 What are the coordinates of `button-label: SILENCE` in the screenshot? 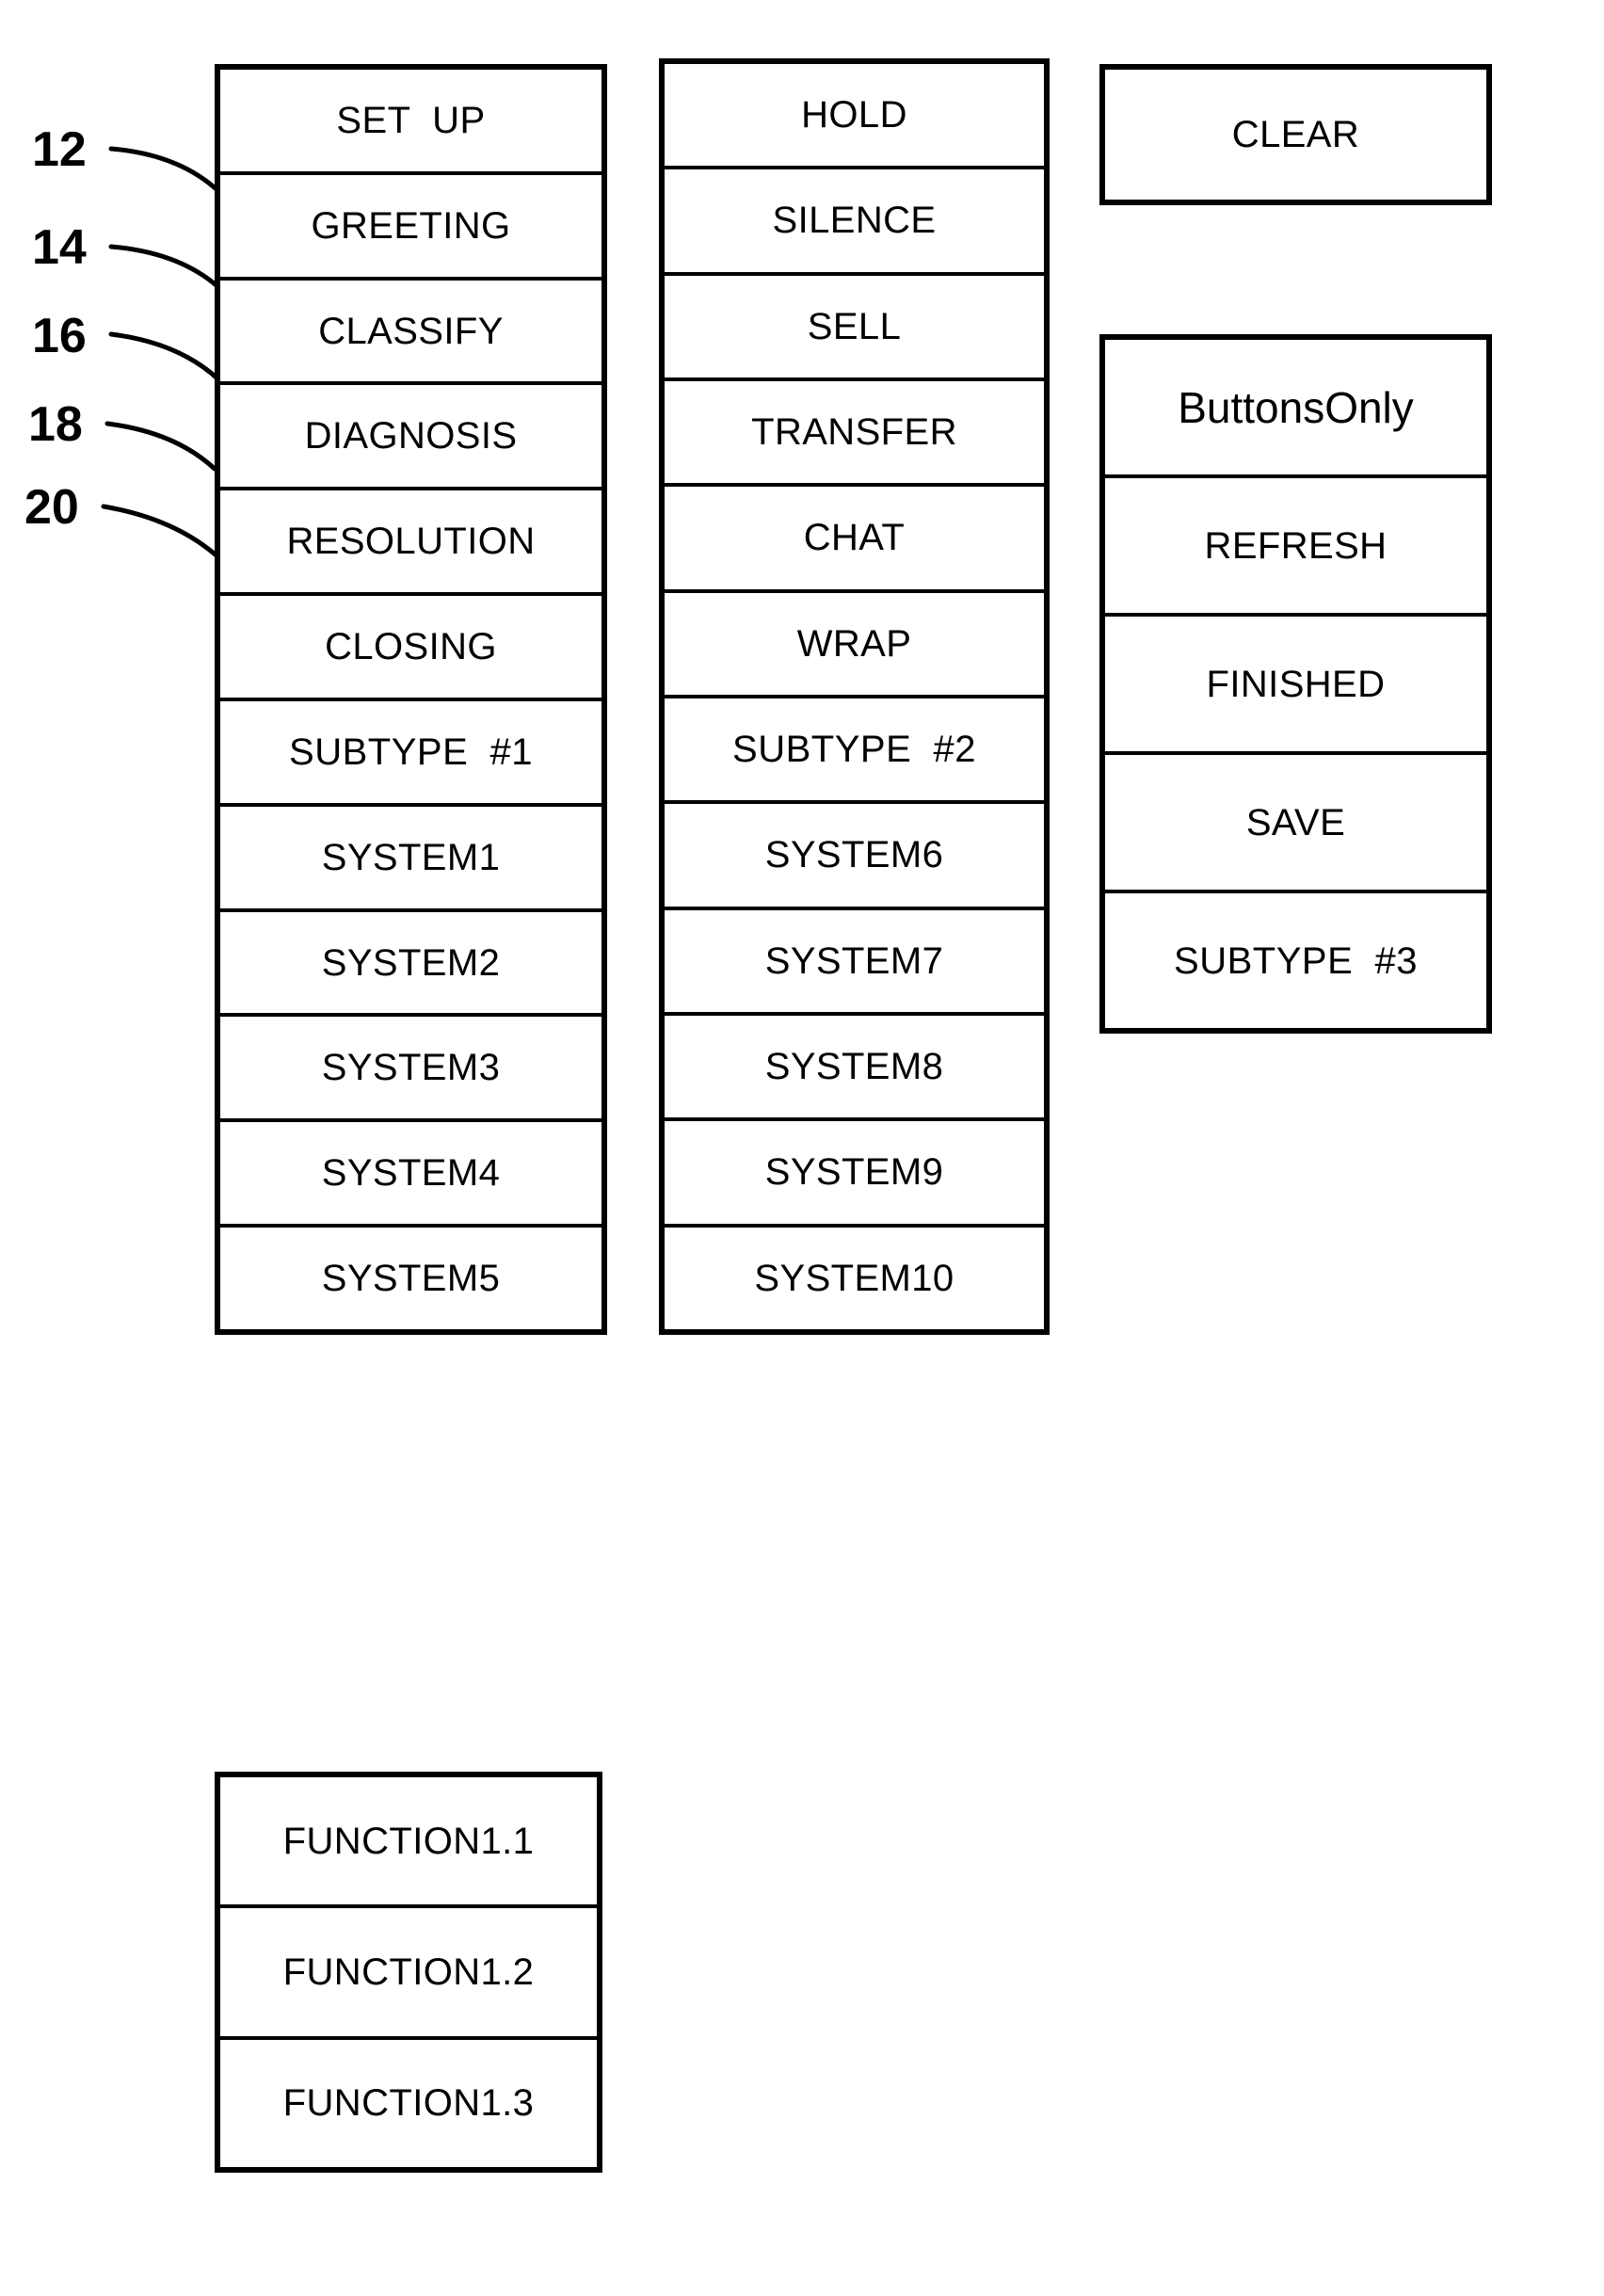 It's located at (855, 221).